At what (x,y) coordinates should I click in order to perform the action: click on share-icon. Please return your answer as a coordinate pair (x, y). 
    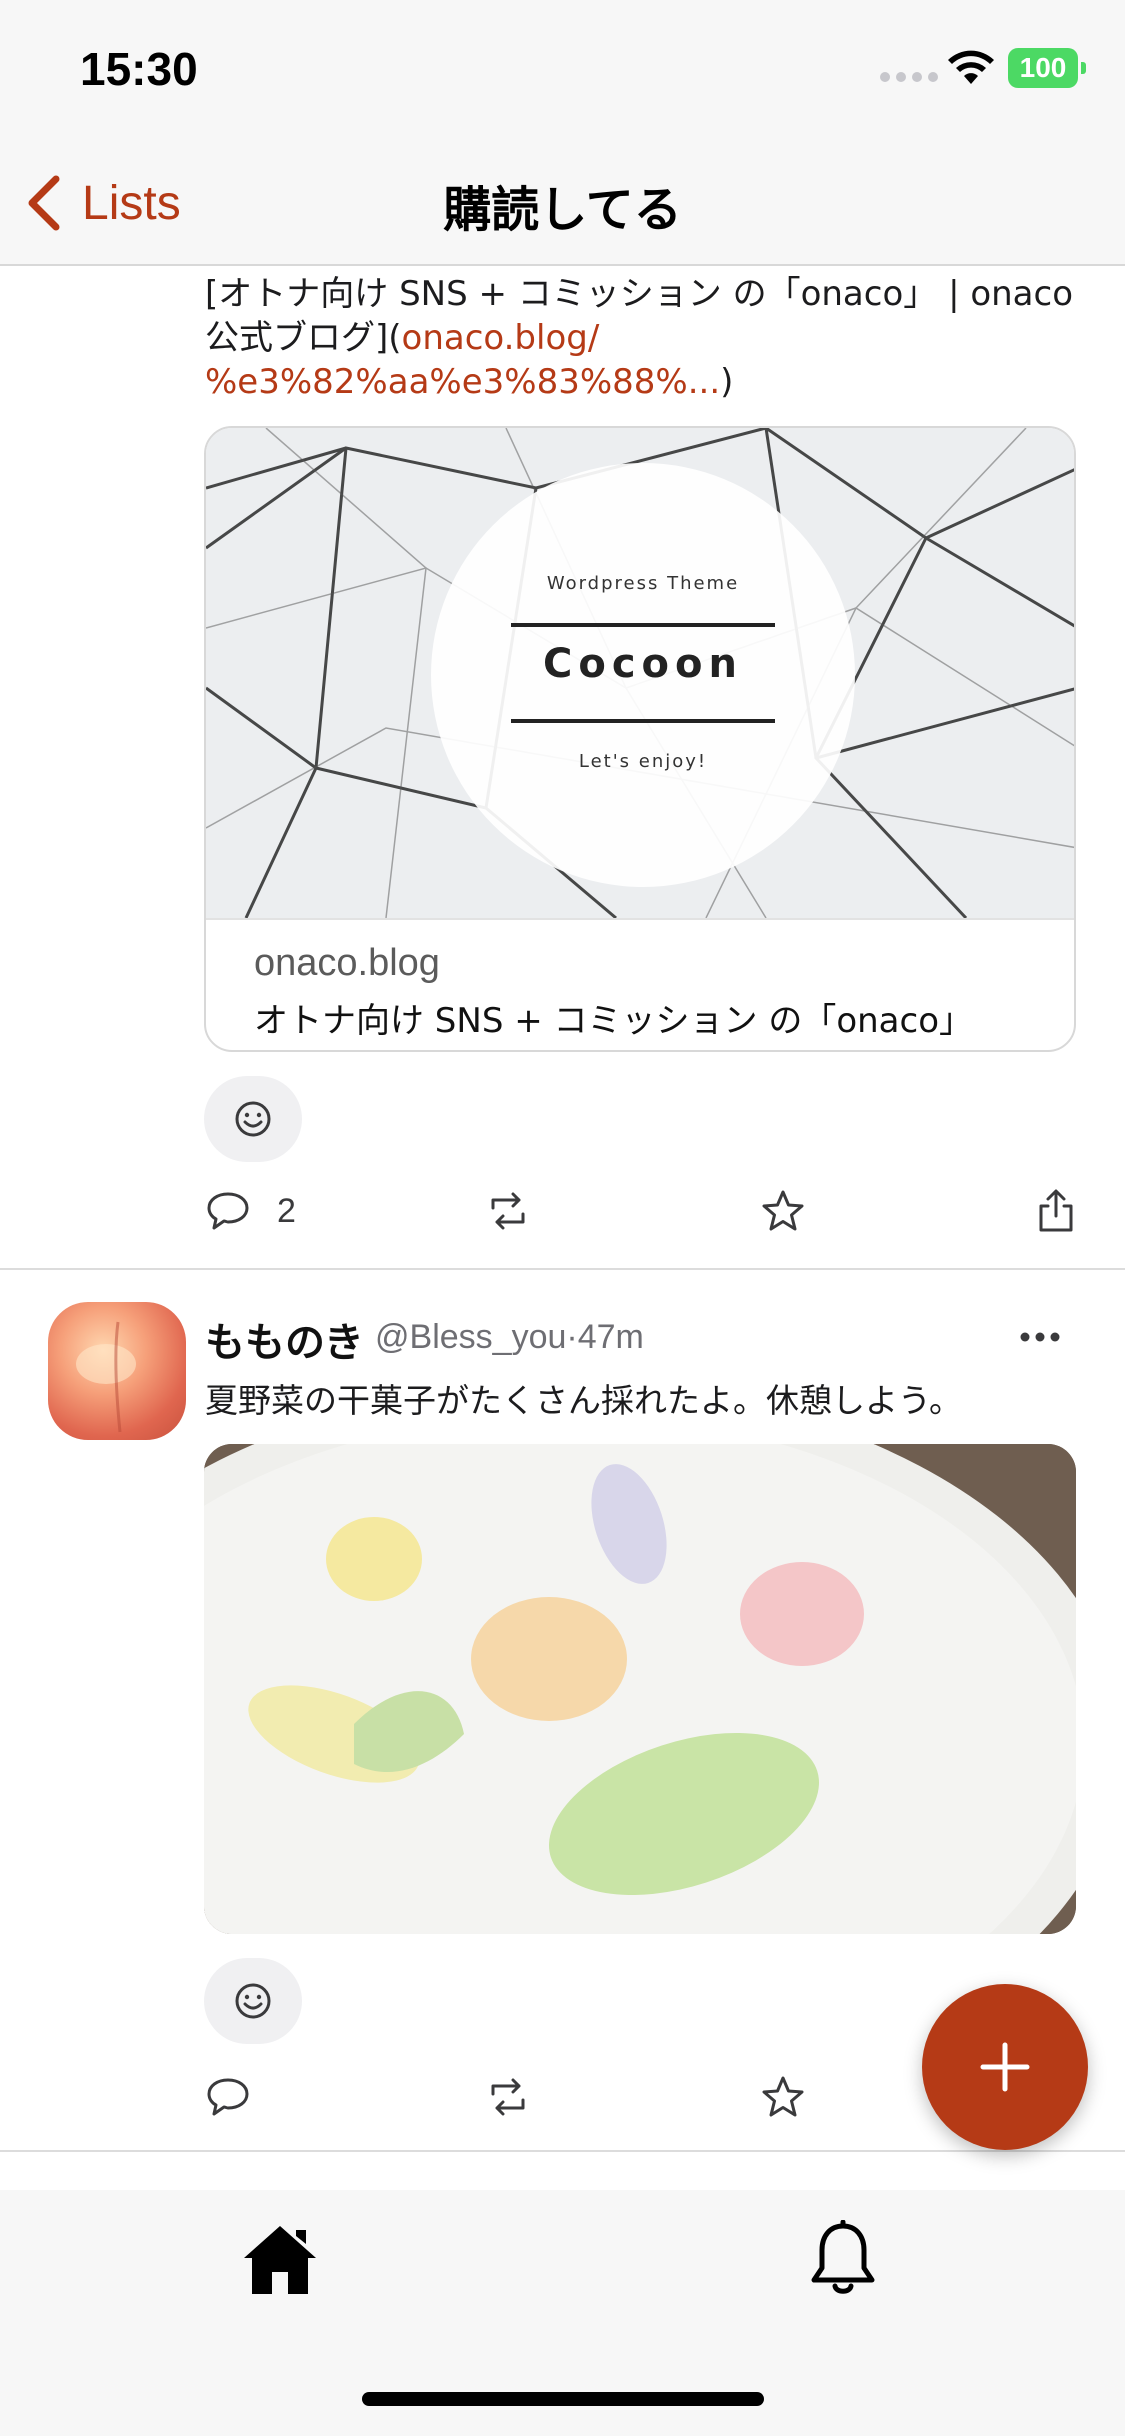
    Looking at the image, I should click on (1056, 1210).